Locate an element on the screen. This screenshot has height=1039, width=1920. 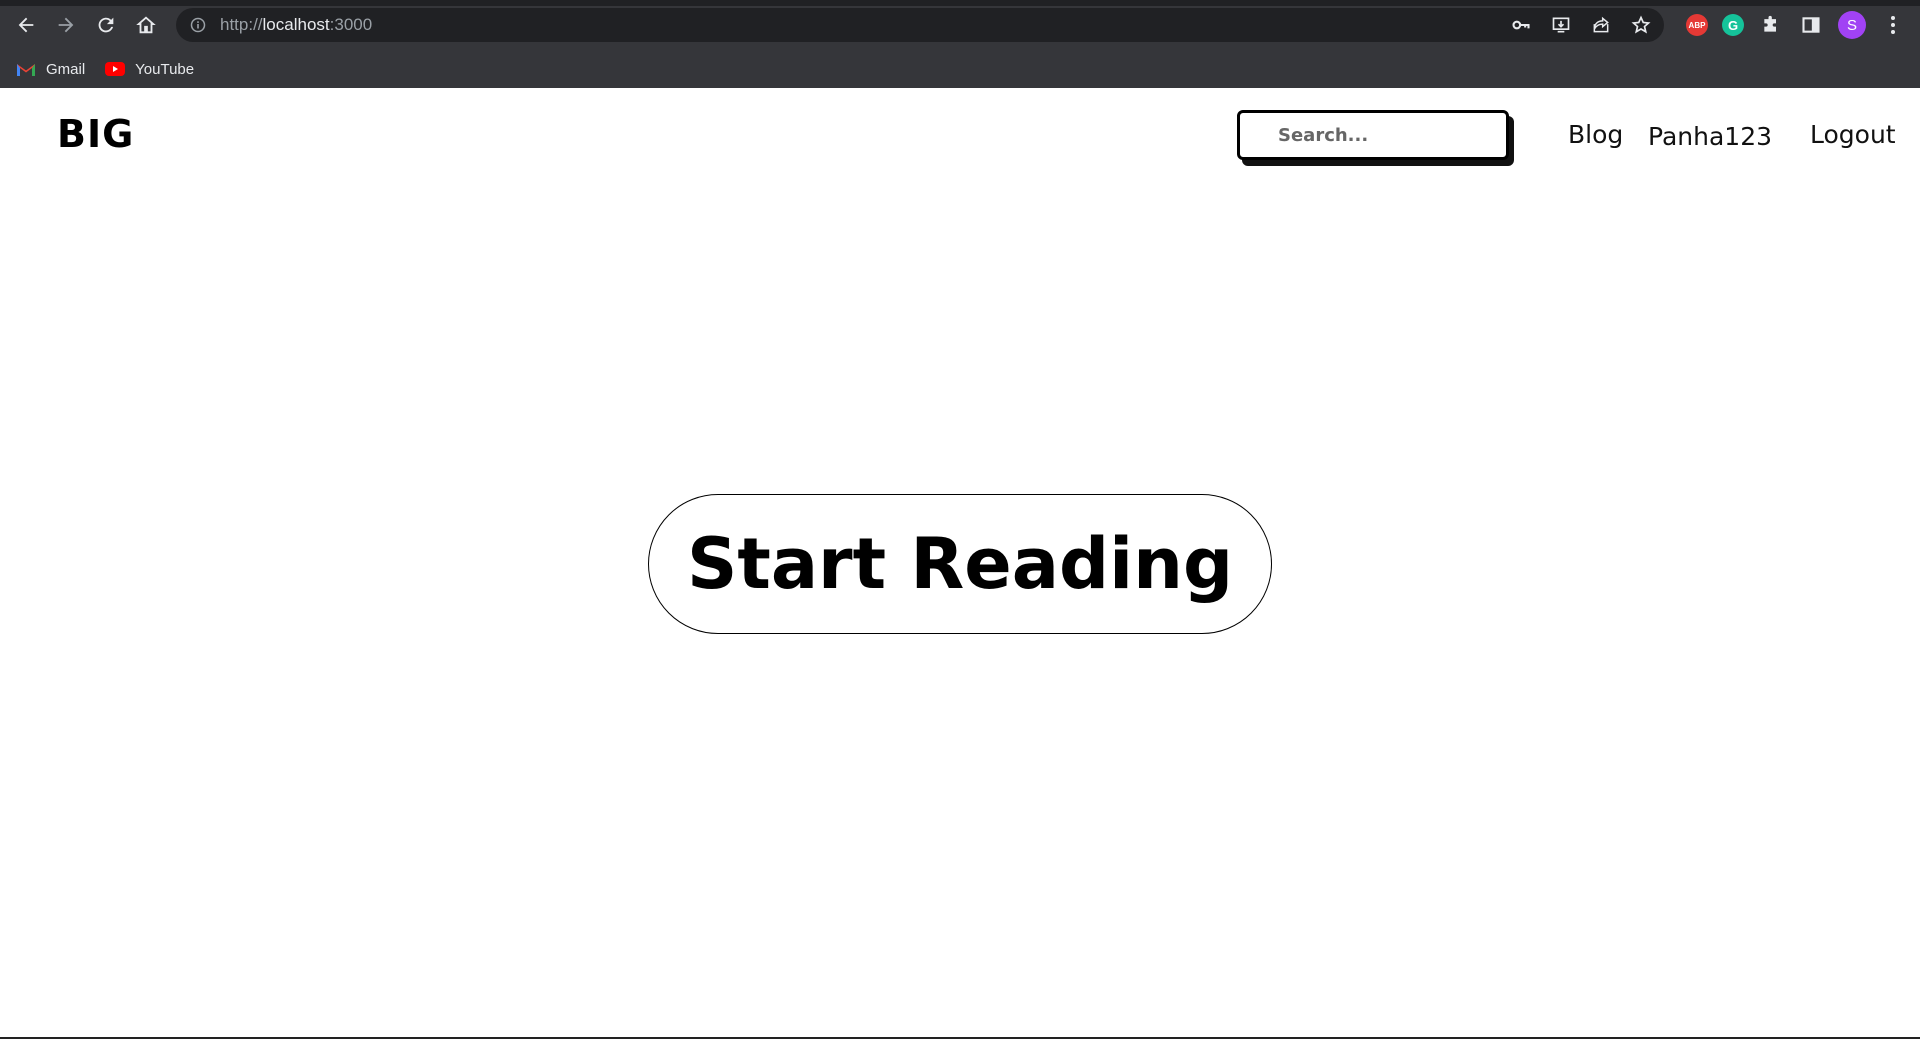
start-reading-button: Start Reading is located at coordinates (960, 564).